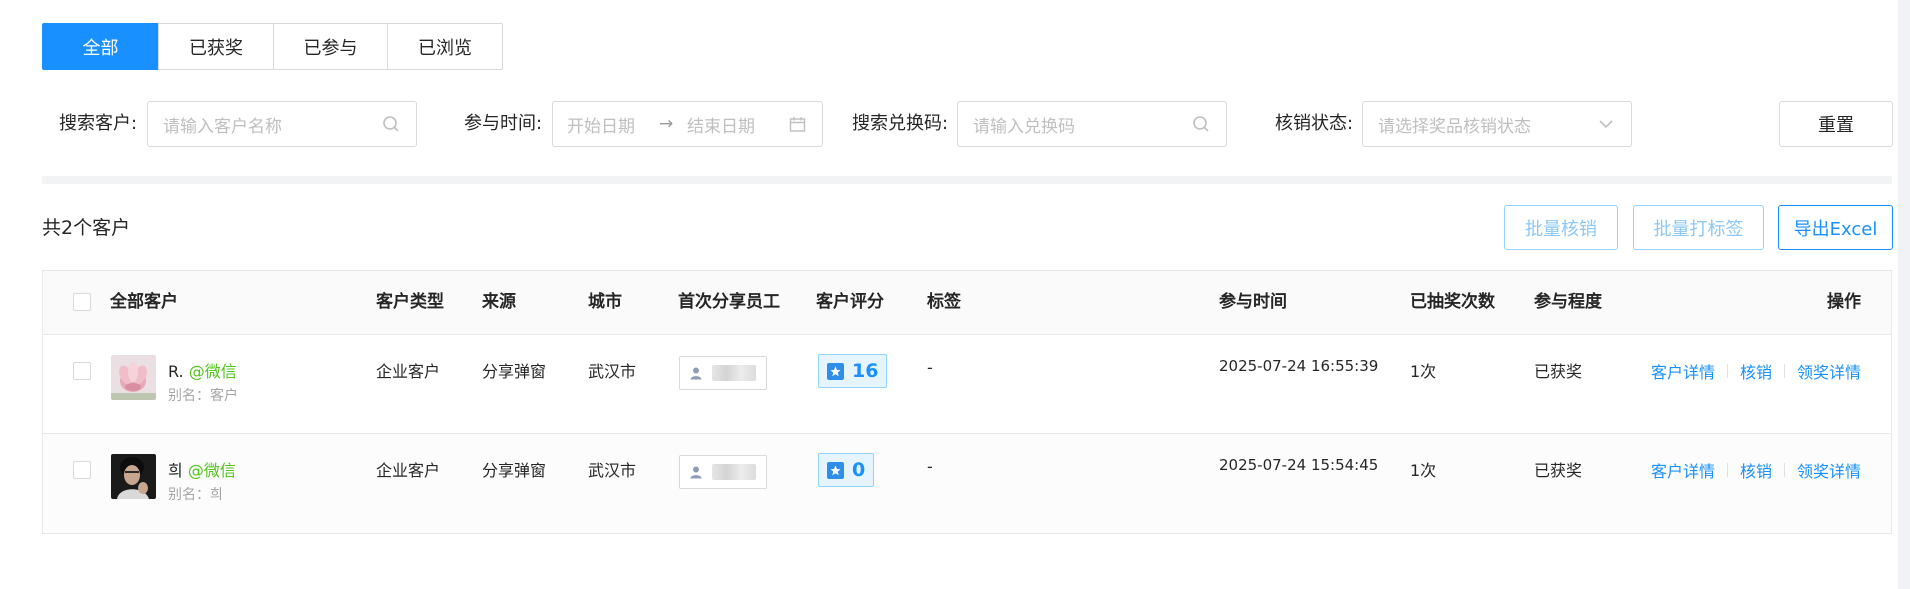 Image resolution: width=1910 pixels, height=589 pixels. Describe the element at coordinates (175, 470) in the screenshot. I see `customer-name: 희` at that location.